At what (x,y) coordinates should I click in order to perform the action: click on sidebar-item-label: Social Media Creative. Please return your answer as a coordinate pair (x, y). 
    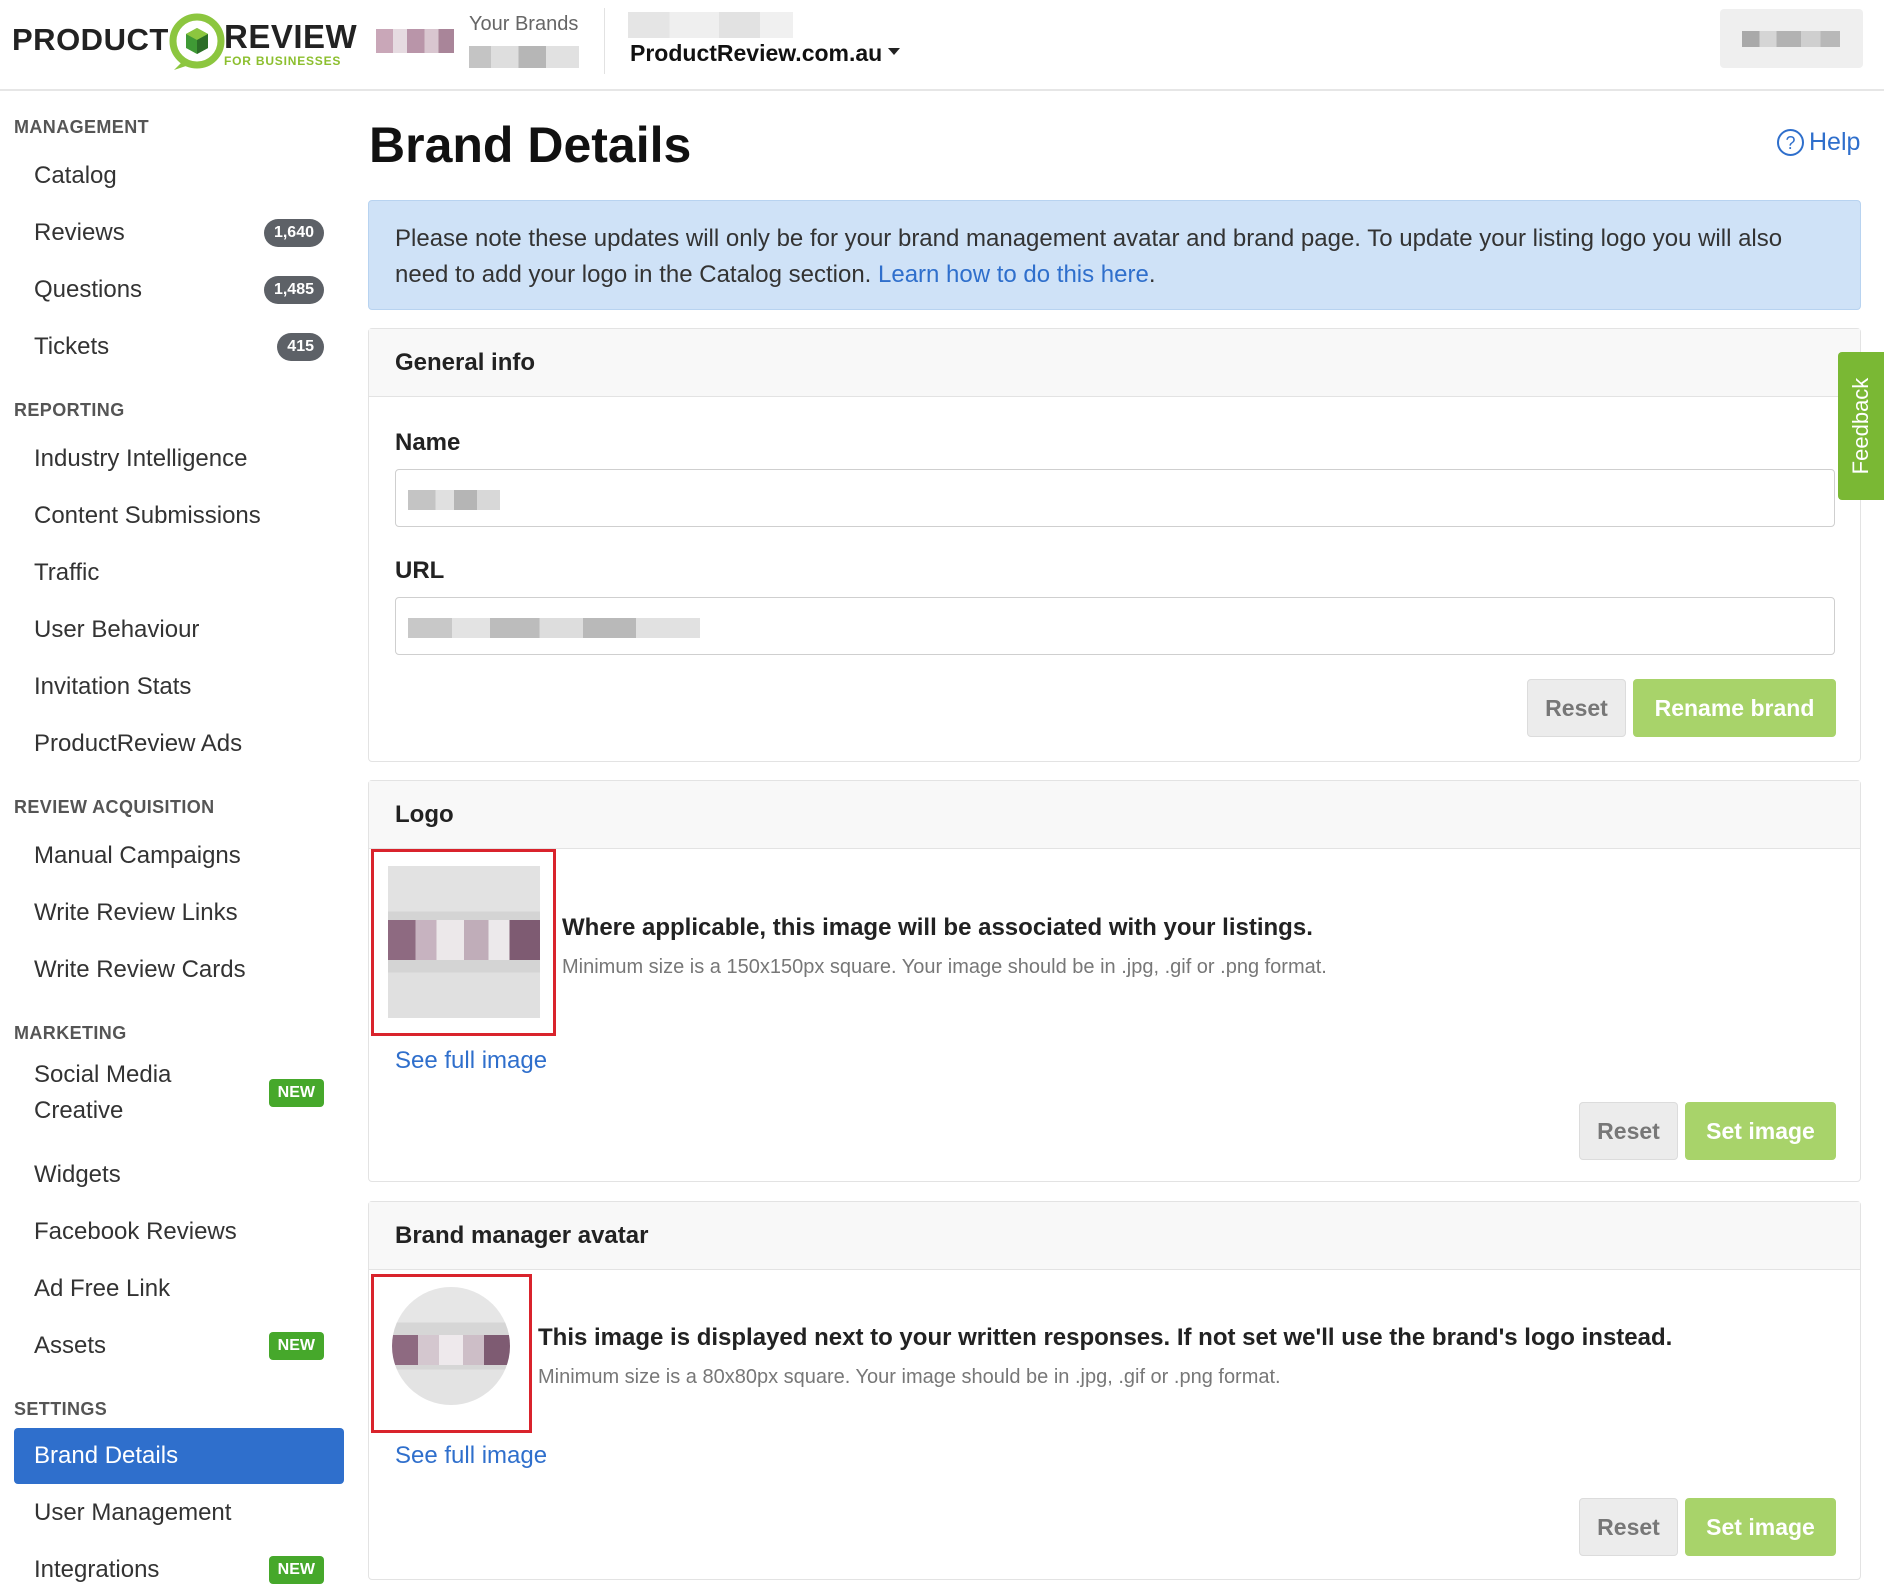
    Looking at the image, I should click on (102, 1093).